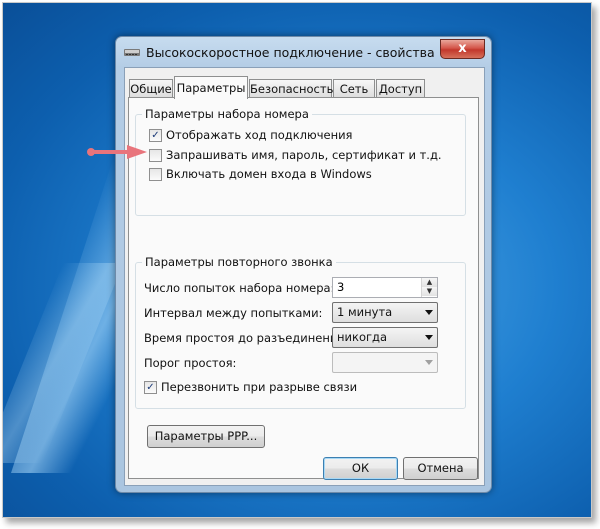  Describe the element at coordinates (239, 262) in the screenshot. I see `redial-options-title: Параметры повторного звонка` at that location.